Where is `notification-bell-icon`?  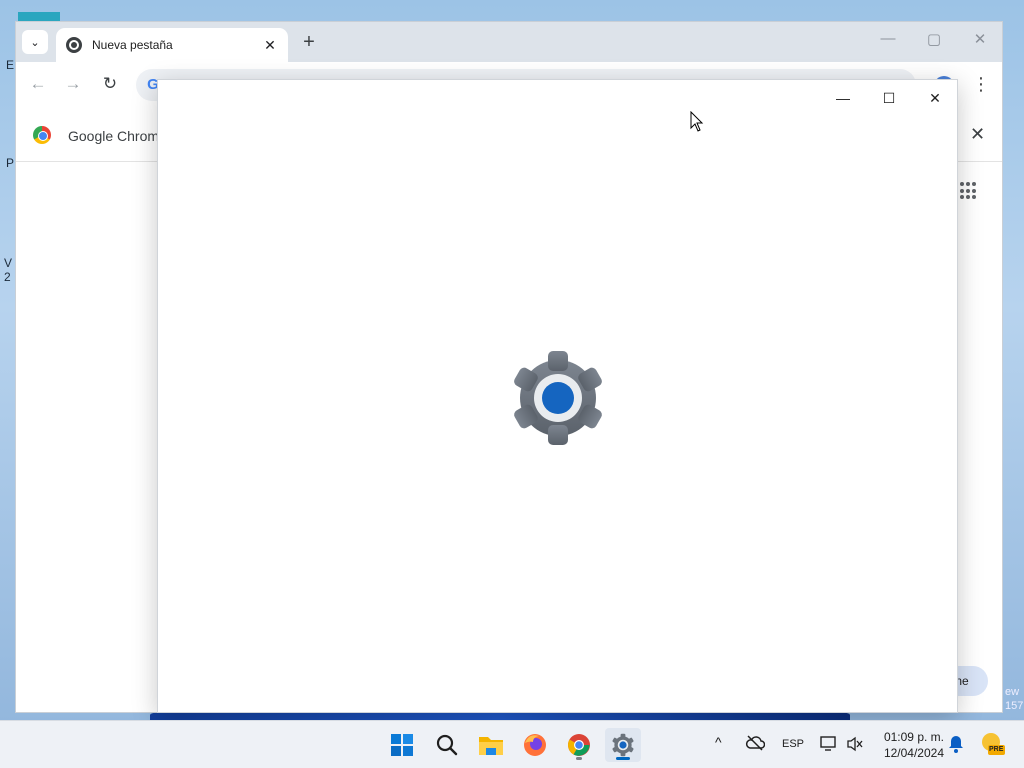
notification-bell-icon is located at coordinates (956, 745).